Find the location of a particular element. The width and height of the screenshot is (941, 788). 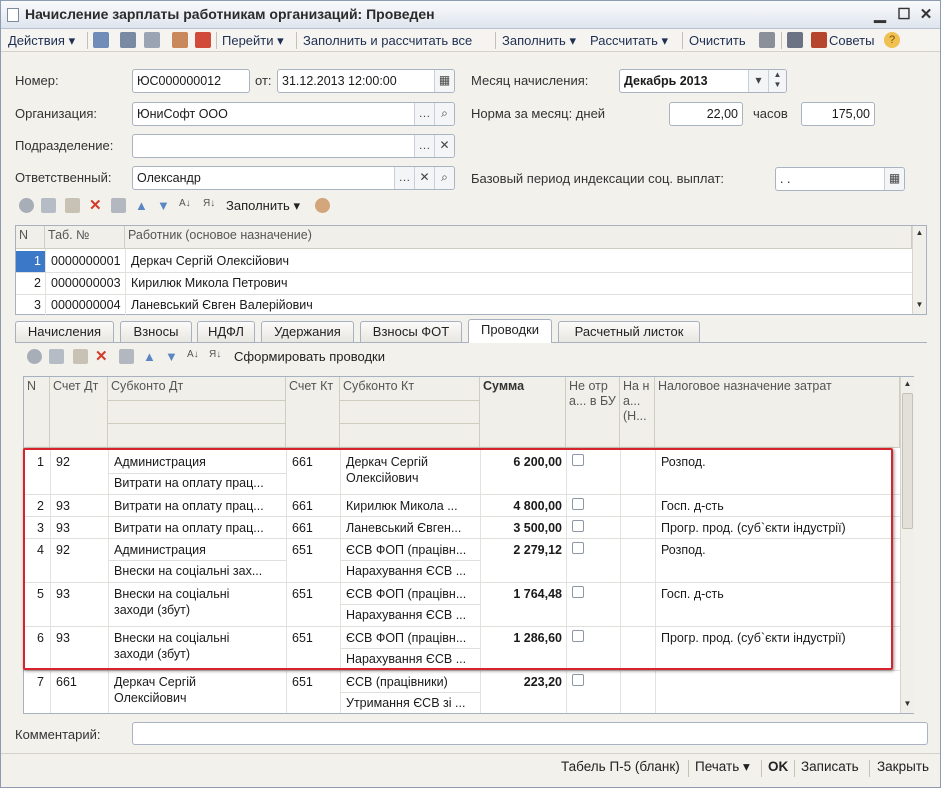

organization-field: ЮниСофт ООО … ⌕ is located at coordinates (293, 114).